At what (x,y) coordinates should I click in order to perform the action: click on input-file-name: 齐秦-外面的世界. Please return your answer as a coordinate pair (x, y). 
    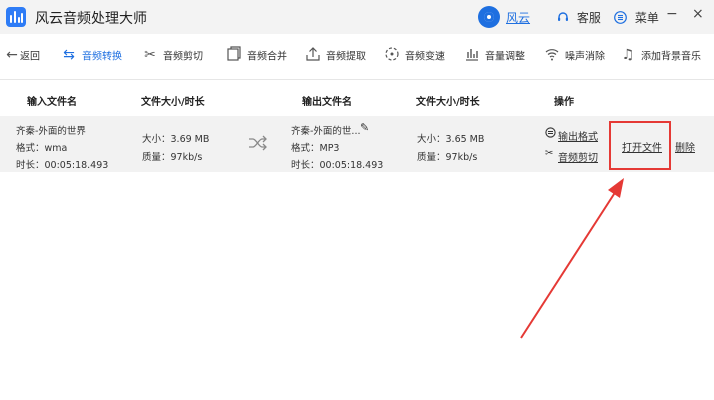
    Looking at the image, I should click on (51, 131).